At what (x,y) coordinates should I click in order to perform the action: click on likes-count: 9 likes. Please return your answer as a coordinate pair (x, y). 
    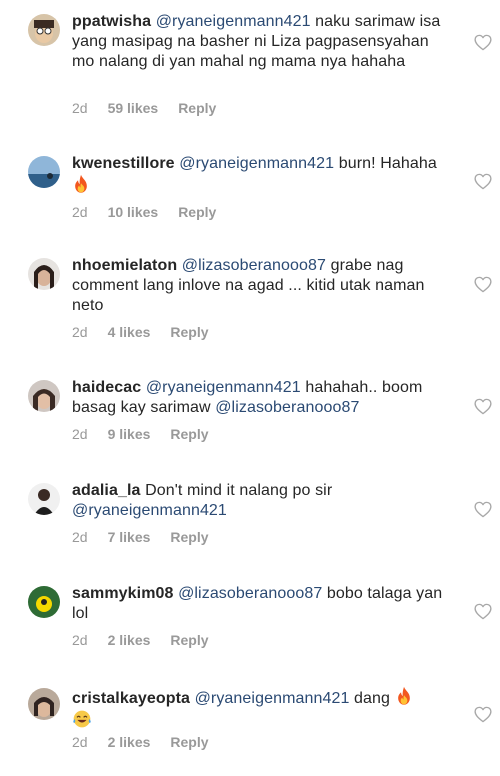
    Looking at the image, I should click on (129, 434).